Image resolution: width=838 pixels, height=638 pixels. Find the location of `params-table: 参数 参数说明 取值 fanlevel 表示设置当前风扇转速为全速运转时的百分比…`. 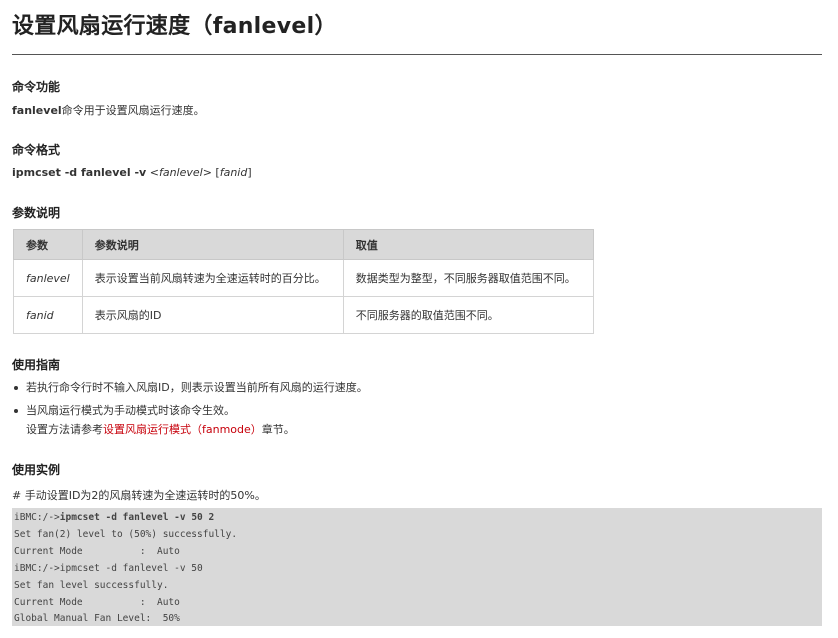

params-table: 参数 参数说明 取值 fanlevel 表示设置当前风扇转速为全速运转时的百分比… is located at coordinates (303, 281).